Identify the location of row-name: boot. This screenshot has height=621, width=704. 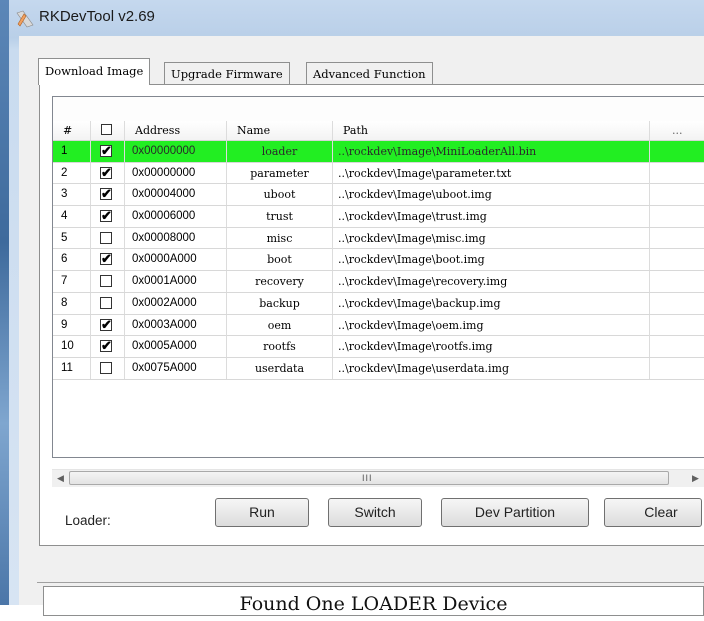
(280, 260).